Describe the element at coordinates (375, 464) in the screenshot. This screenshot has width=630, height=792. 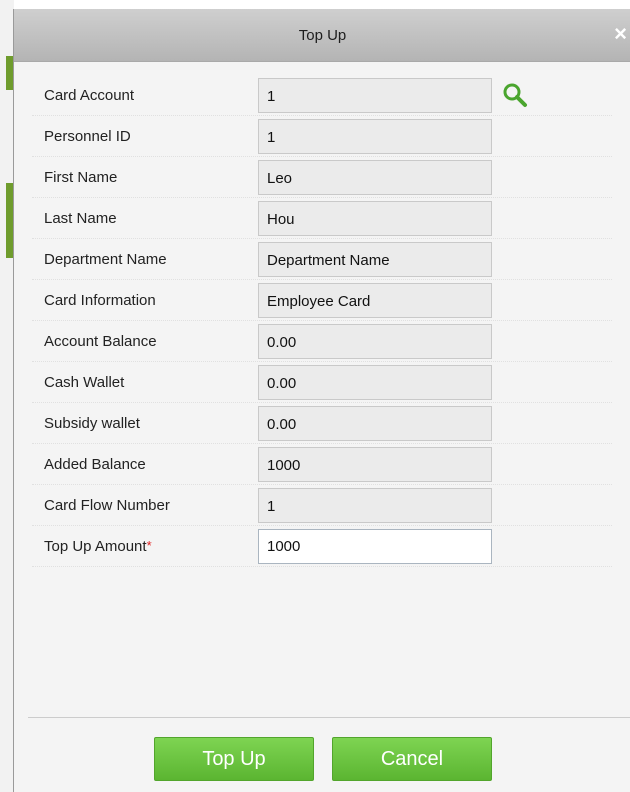
I see `added-balance-field: 1000` at that location.